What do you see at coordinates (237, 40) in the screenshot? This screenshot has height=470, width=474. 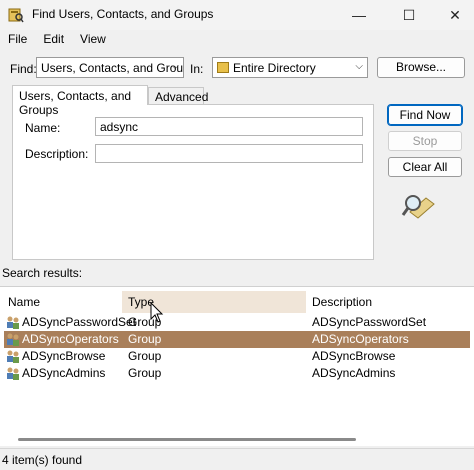 I see `menu-bar: File Edit View` at bounding box center [237, 40].